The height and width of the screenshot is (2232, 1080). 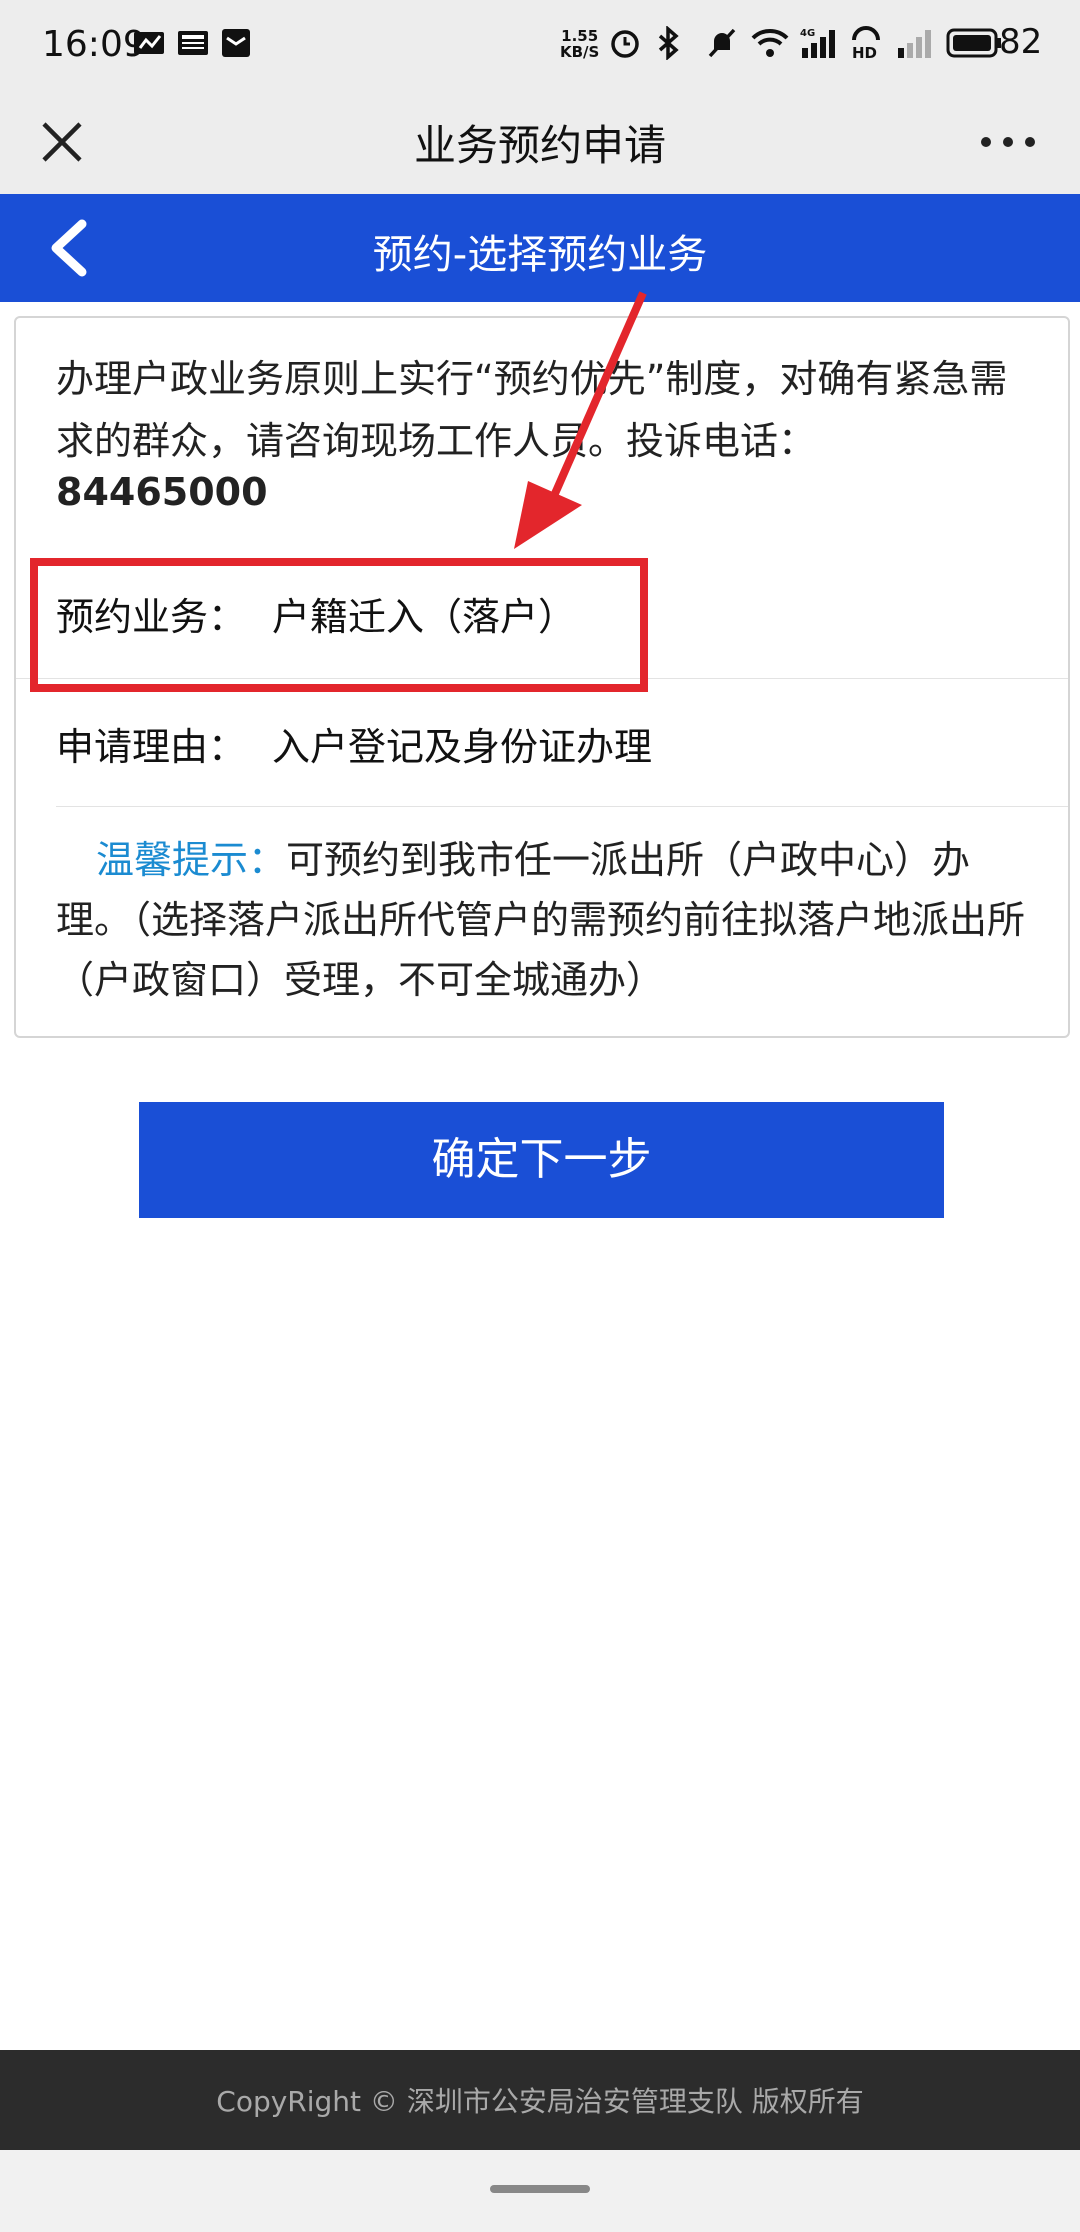 I want to click on mail-icon, so click(x=236, y=43).